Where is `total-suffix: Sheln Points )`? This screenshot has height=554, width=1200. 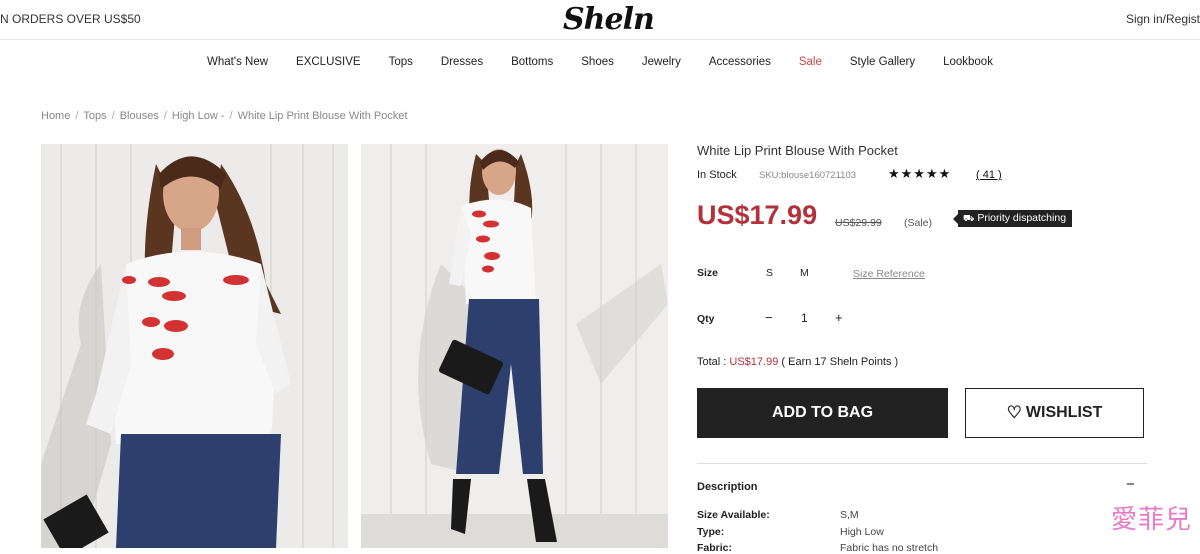
total-suffix: Sheln Points ) is located at coordinates (862, 362).